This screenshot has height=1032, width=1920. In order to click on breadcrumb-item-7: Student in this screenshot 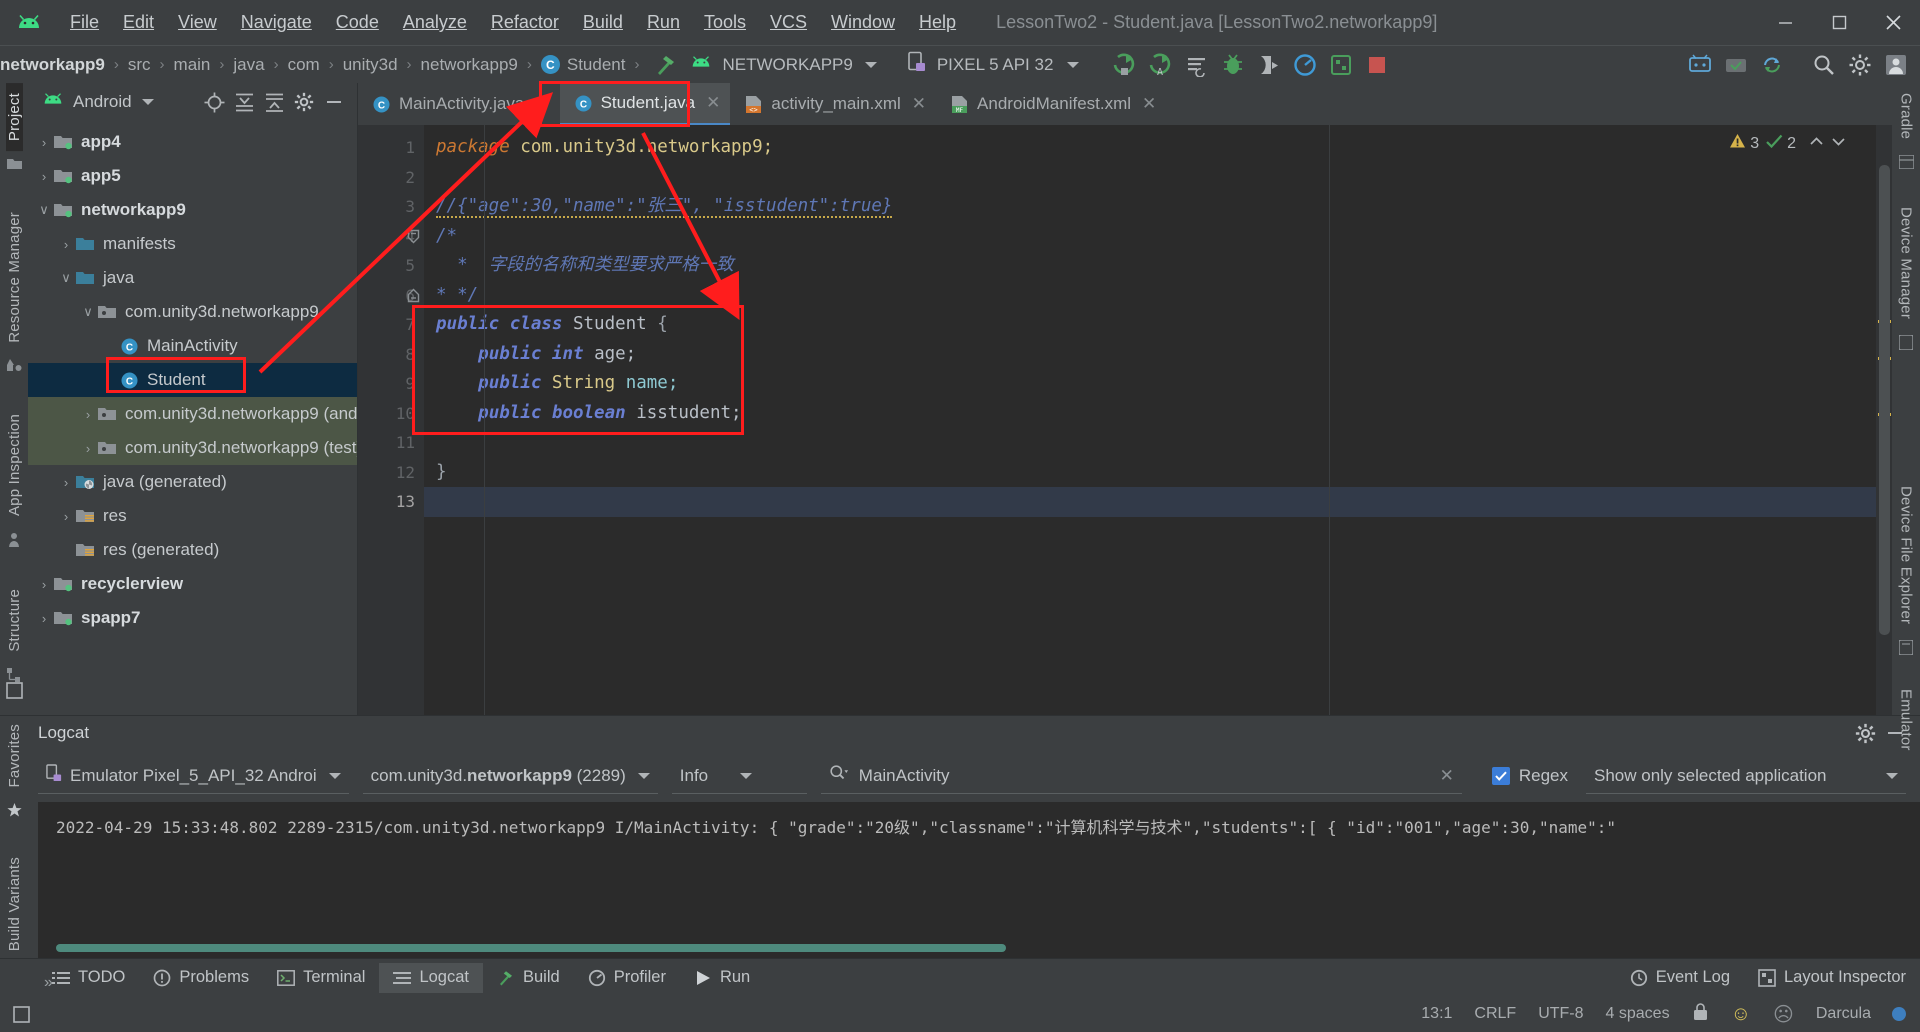, I will do `click(596, 65)`.